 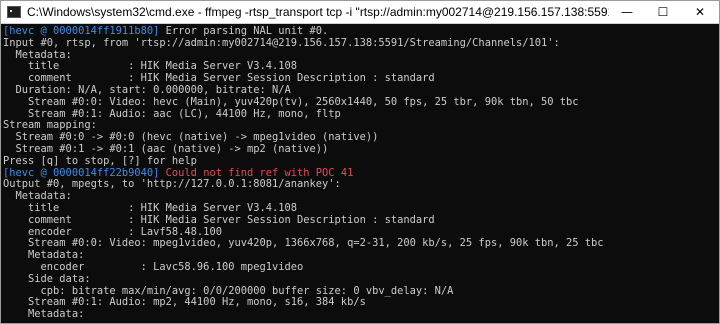 I want to click on log-message: Error parsing NAL unit #0., so click(x=244, y=31).